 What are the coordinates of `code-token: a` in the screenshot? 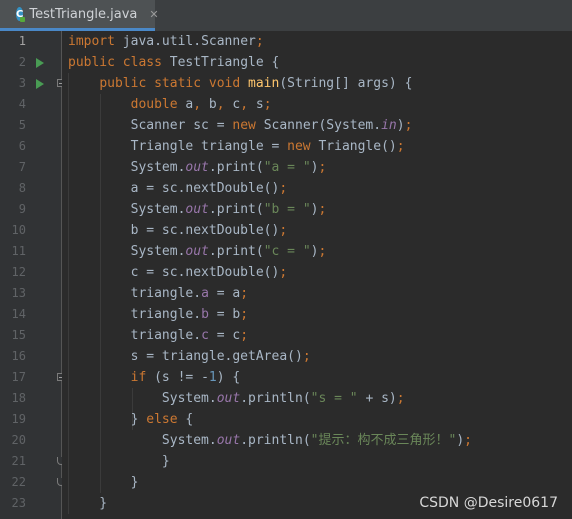 It's located at (205, 293).